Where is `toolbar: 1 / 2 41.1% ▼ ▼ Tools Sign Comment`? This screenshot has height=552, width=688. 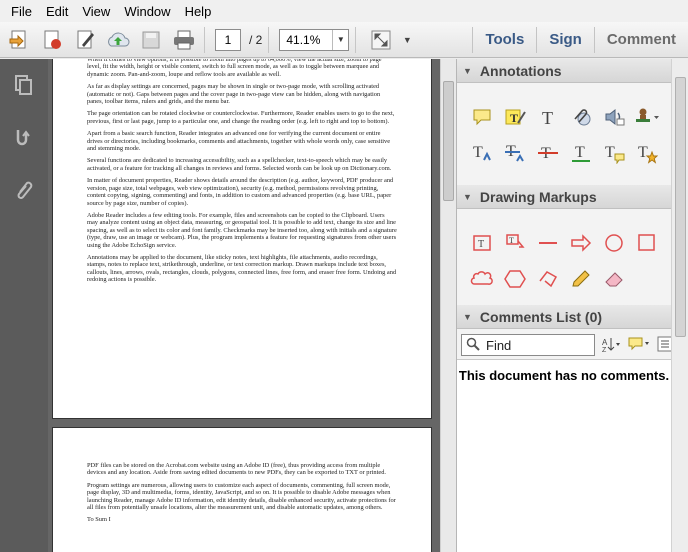
toolbar: 1 / 2 41.1% ▼ ▼ Tools Sign Comment is located at coordinates (344, 40).